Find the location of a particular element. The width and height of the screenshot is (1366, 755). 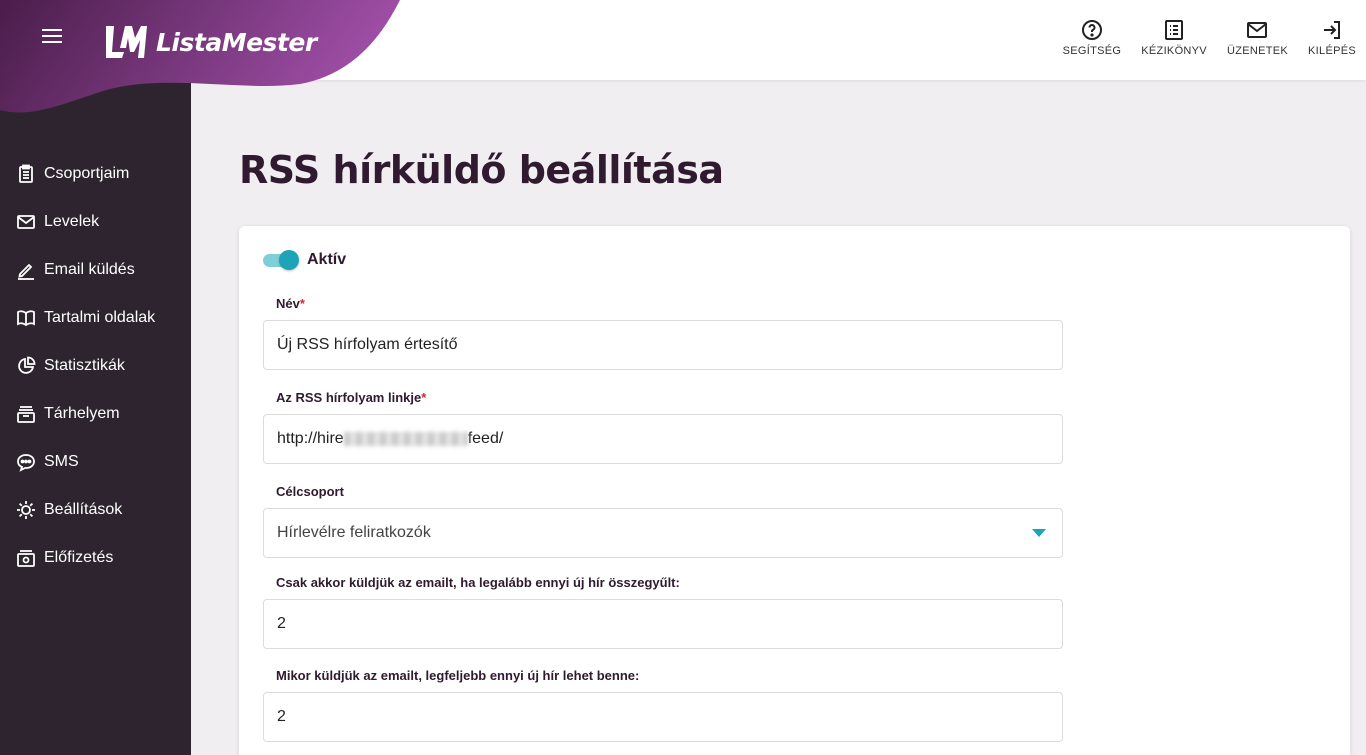

help-link: SEGÍTSÉG is located at coordinates (1092, 37).